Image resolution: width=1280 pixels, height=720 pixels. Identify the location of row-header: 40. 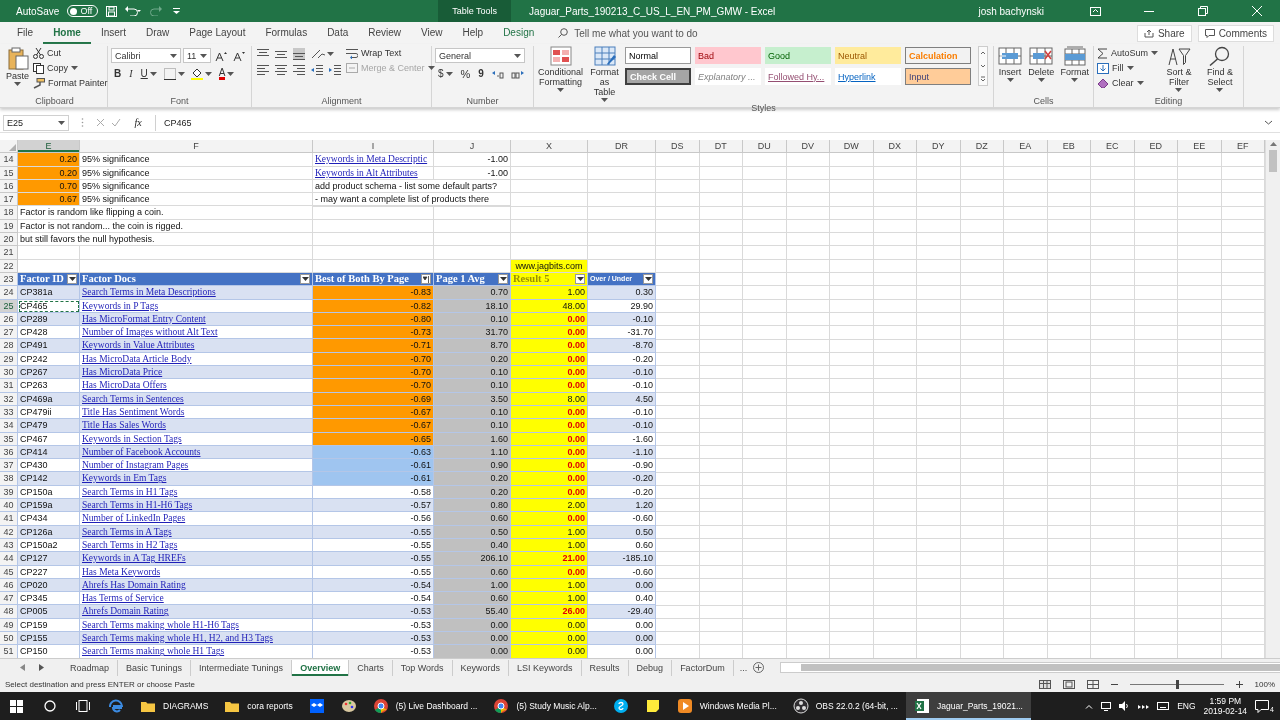
(9, 506).